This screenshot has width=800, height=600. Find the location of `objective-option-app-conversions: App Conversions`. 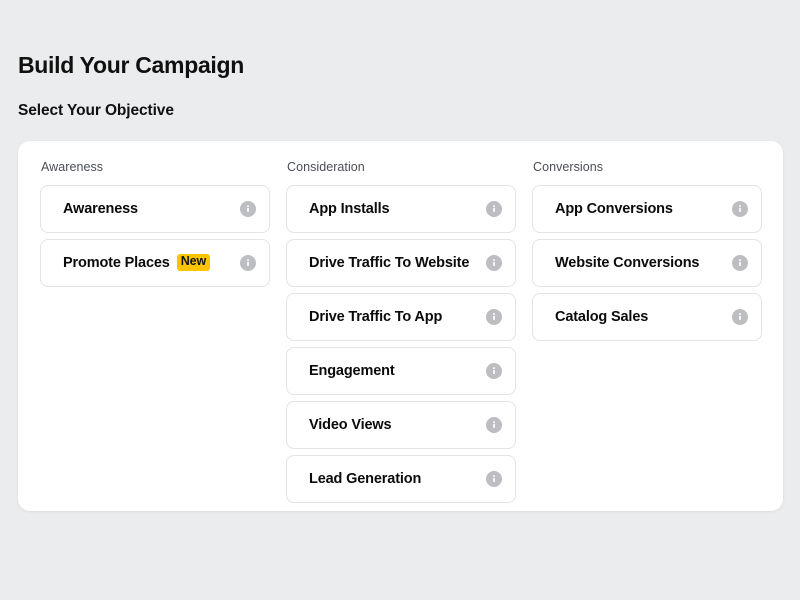

objective-option-app-conversions: App Conversions is located at coordinates (647, 208).